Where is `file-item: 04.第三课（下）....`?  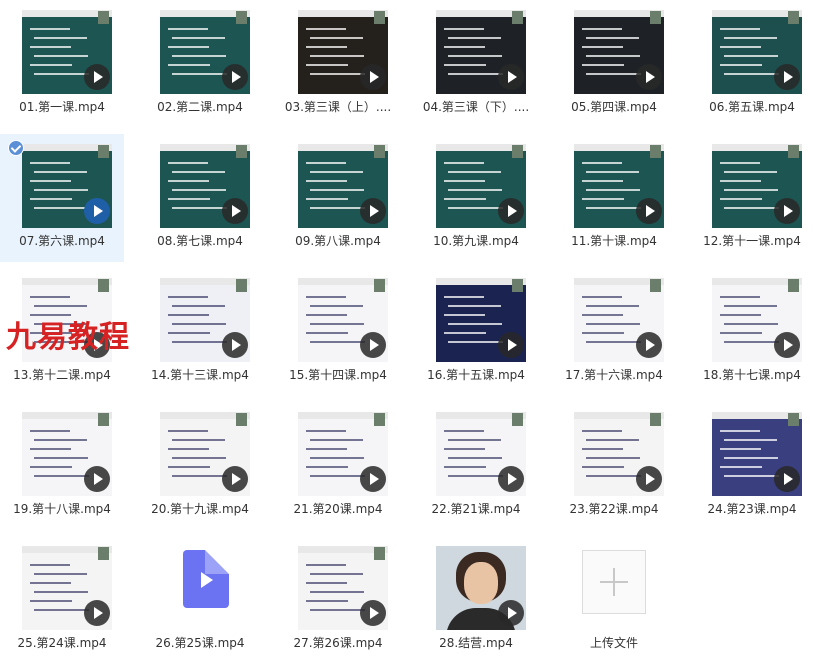
file-item: 04.第三课（下）.... is located at coordinates (476, 64).